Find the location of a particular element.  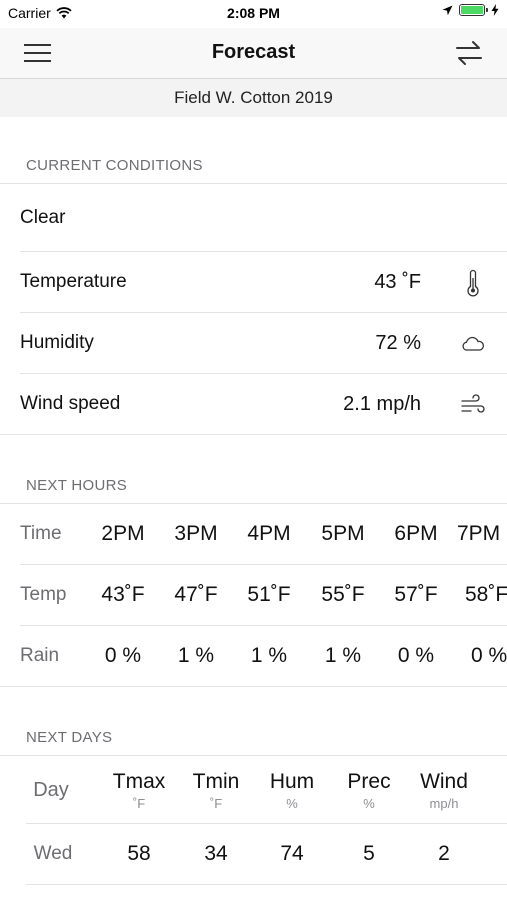

hours-temp-row: Temp 43˚F 47˚F 51˚F 55˚F 57˚F 58˚F is located at coordinates (253, 595).